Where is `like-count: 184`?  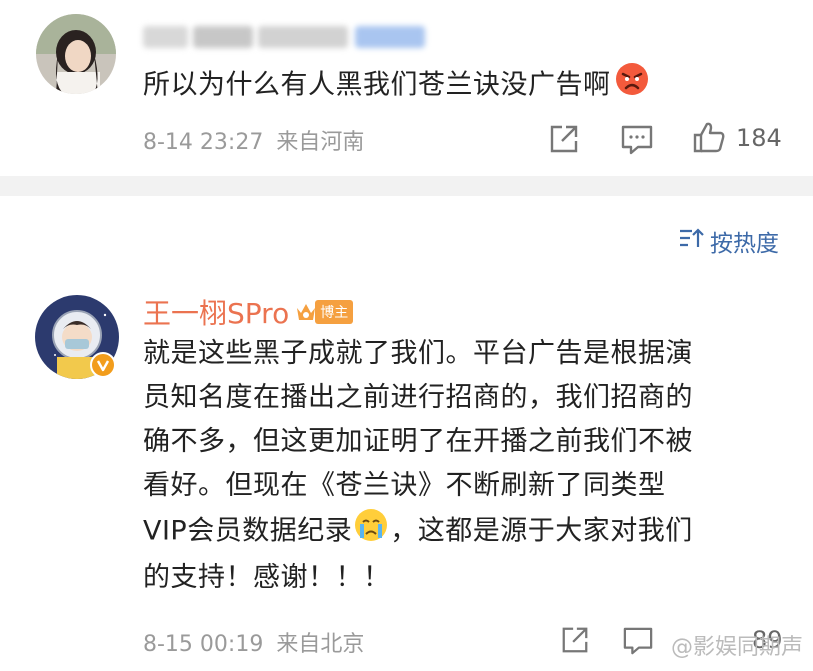
like-count: 184 is located at coordinates (759, 138).